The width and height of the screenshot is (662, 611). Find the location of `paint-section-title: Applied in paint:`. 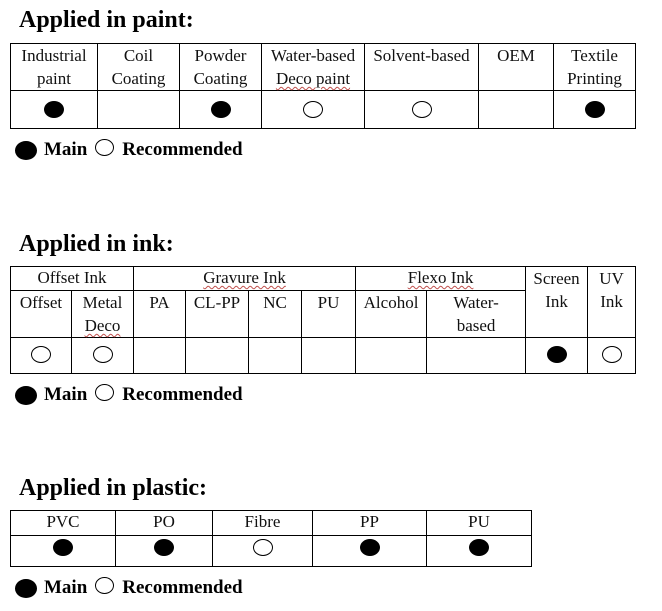

paint-section-title: Applied in paint: is located at coordinates (106, 20).